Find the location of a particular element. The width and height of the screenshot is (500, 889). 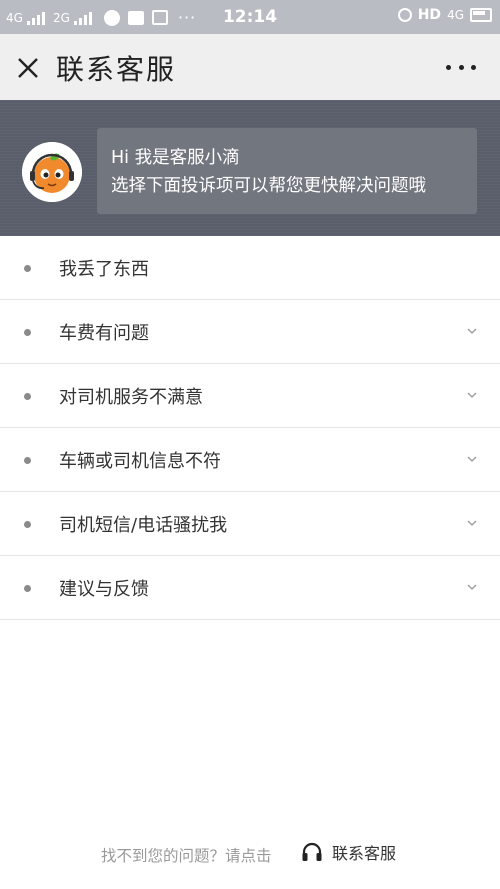

headset-icon is located at coordinates (312, 851).